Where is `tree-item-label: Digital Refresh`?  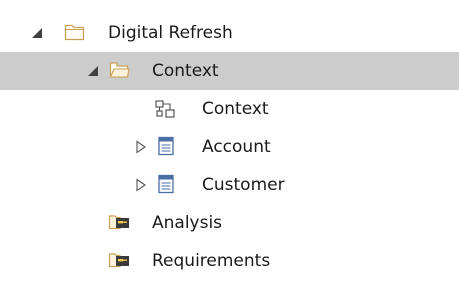
tree-item-label: Digital Refresh is located at coordinates (170, 33).